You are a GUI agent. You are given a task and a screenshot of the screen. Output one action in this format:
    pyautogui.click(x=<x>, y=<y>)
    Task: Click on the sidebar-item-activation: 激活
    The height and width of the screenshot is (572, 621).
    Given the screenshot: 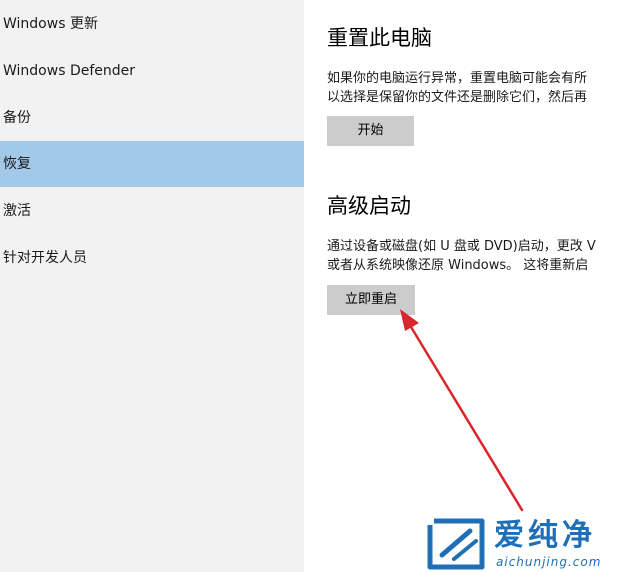 What is the action you would take?
    pyautogui.click(x=152, y=211)
    